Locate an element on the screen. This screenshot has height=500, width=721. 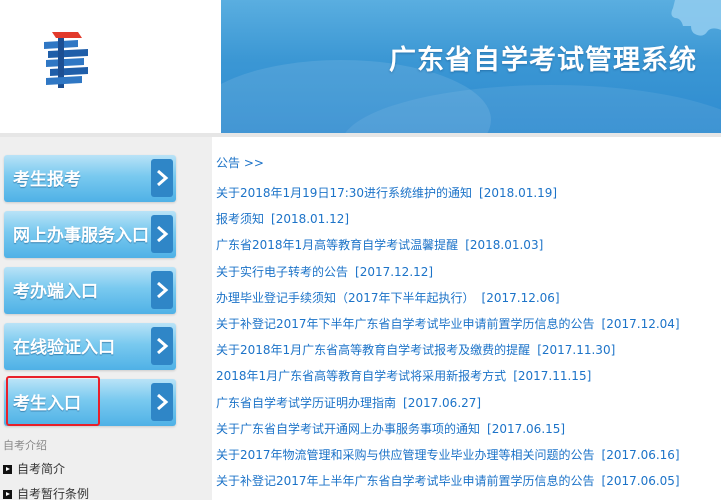
notice-title: 广东省自学考试学历证明办理指南 is located at coordinates (306, 402).